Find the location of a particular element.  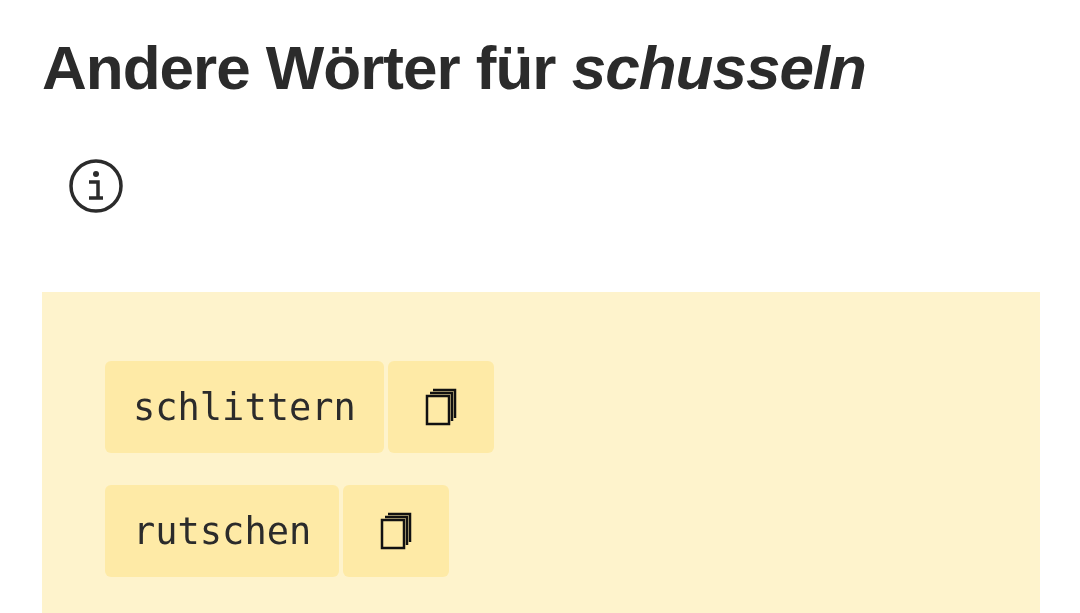

info-icon is located at coordinates (96, 186).